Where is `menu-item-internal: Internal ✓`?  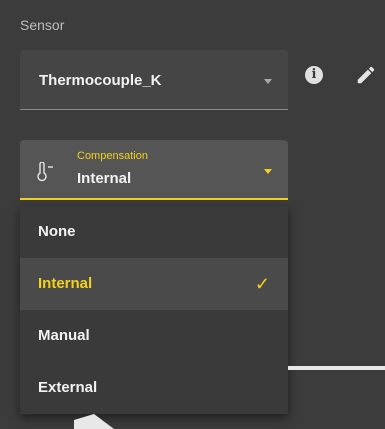
menu-item-internal: Internal ✓ is located at coordinates (154, 284).